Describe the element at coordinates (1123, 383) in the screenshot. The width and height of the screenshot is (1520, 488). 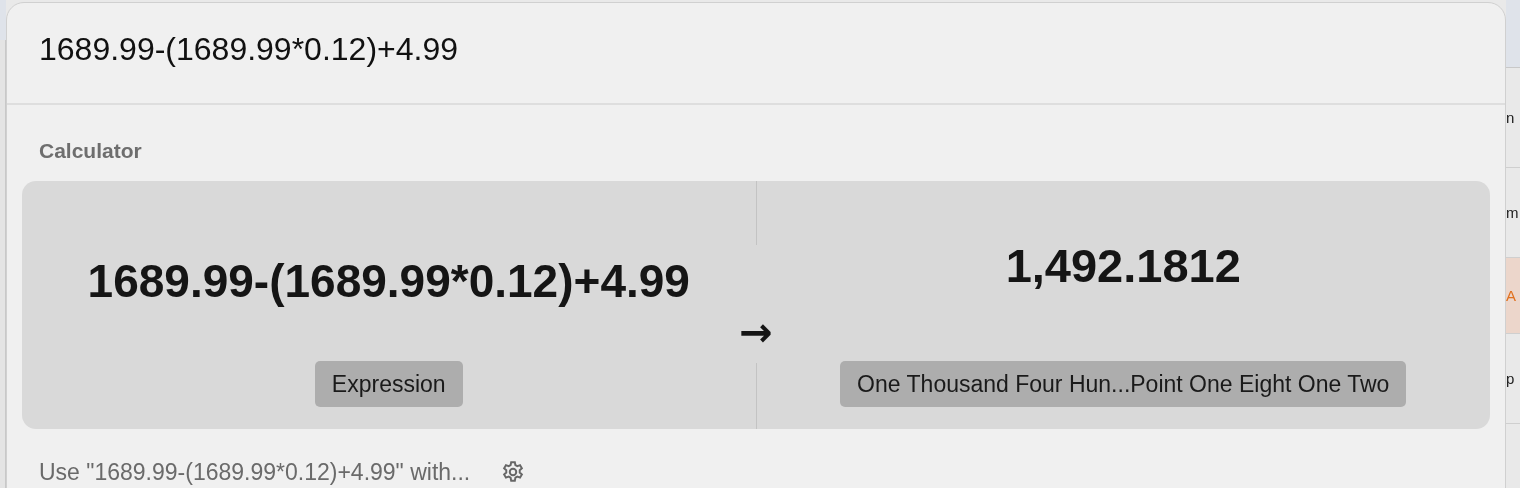
I see `result-words-label: One Thousand Four Hun...Point One Eight One Two` at that location.